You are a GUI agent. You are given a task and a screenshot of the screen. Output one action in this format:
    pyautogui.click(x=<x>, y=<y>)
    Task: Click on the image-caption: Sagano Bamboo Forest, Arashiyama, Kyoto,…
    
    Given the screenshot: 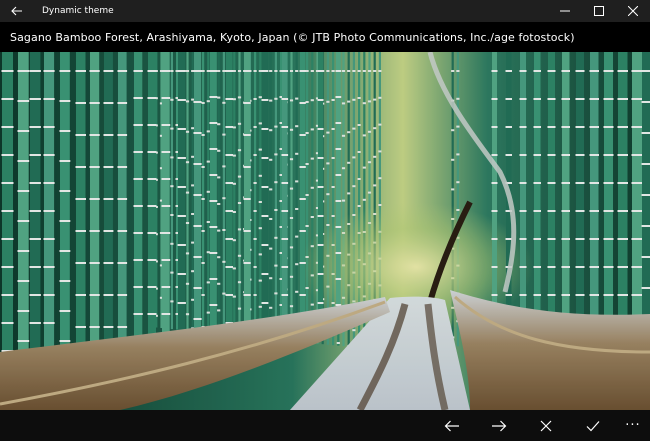 What is the action you would take?
    pyautogui.click(x=292, y=37)
    